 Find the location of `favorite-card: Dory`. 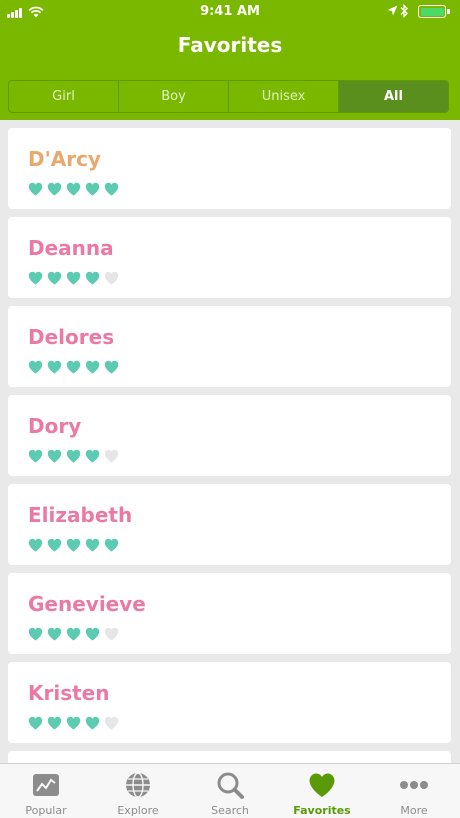

favorite-card: Dory is located at coordinates (229, 435).